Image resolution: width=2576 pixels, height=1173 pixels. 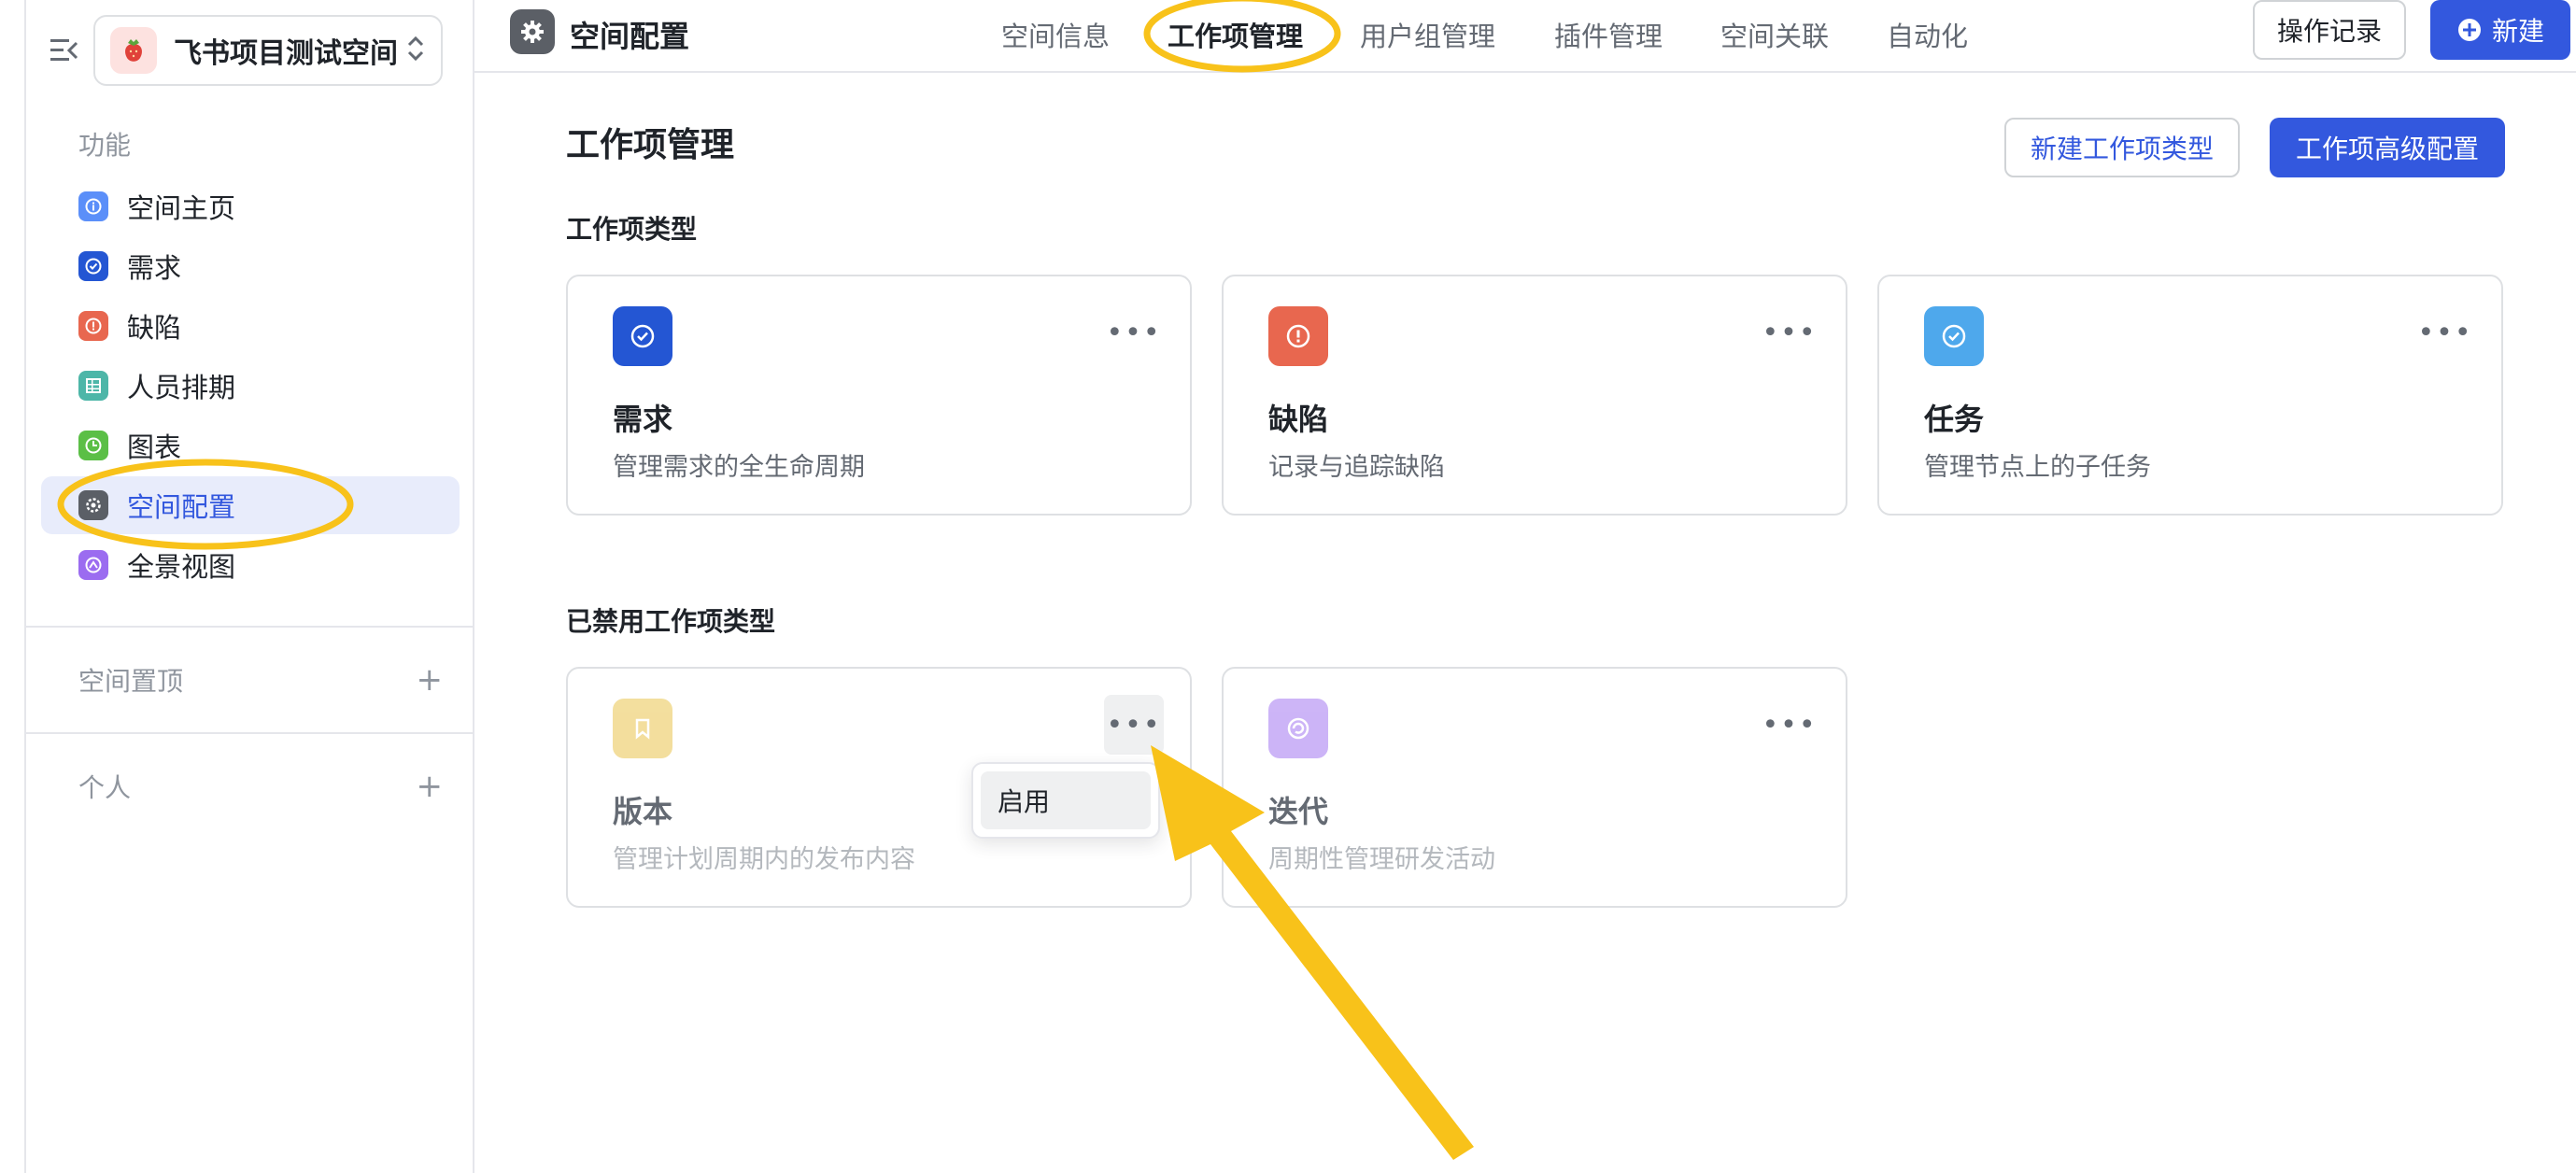 I want to click on page-header-title: 空间配置, so click(x=630, y=36).